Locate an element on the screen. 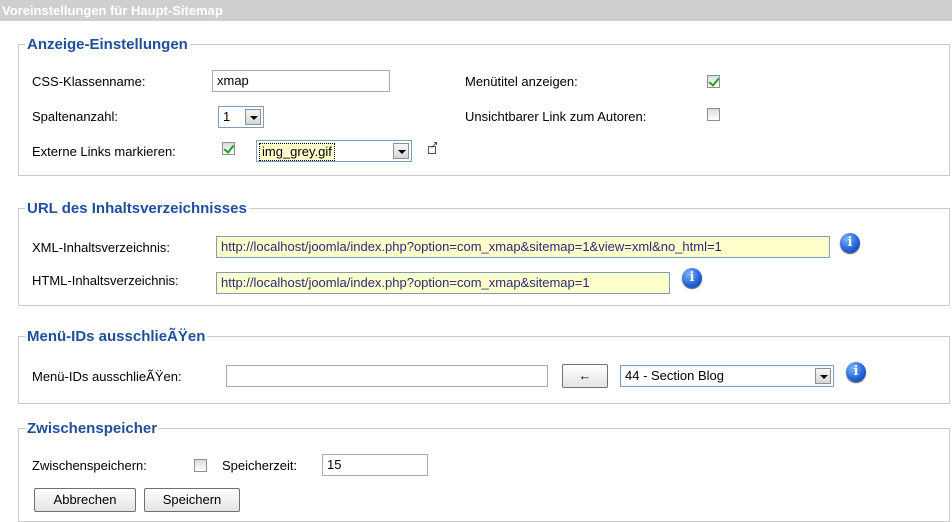 This screenshot has height=522, width=952. html-sitemap-label: HTML-Inhaltsverzeichnis: is located at coordinates (105, 280).